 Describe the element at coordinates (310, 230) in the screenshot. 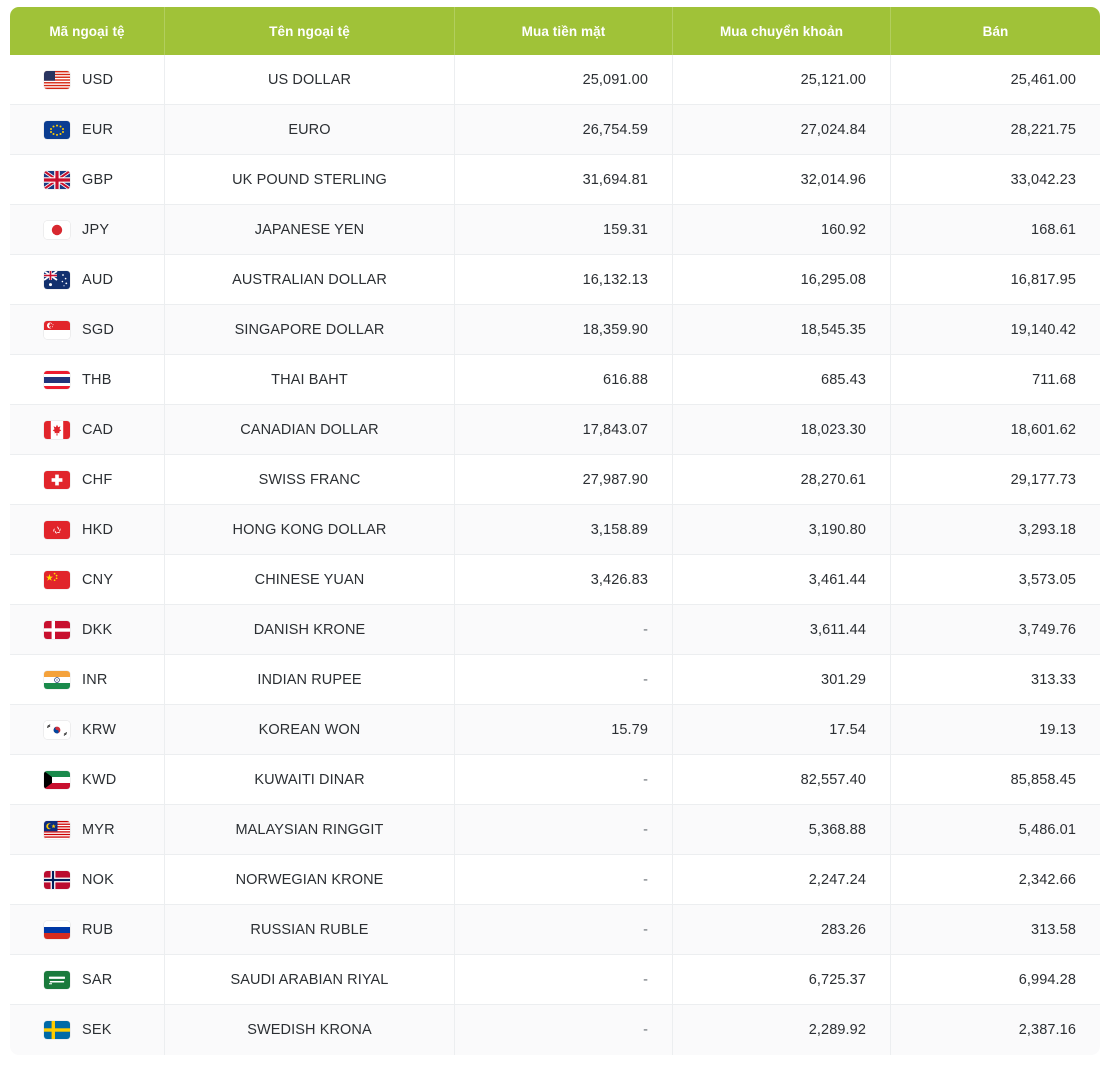

I see `currency-name-cell: JAPANESE YEN` at that location.